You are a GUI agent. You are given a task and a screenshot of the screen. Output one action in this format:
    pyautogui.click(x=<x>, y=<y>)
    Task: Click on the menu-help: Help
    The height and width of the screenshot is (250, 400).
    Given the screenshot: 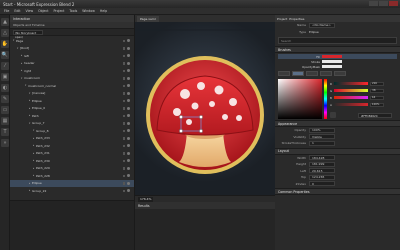 What is the action you would take?
    pyautogui.click(x=103, y=11)
    